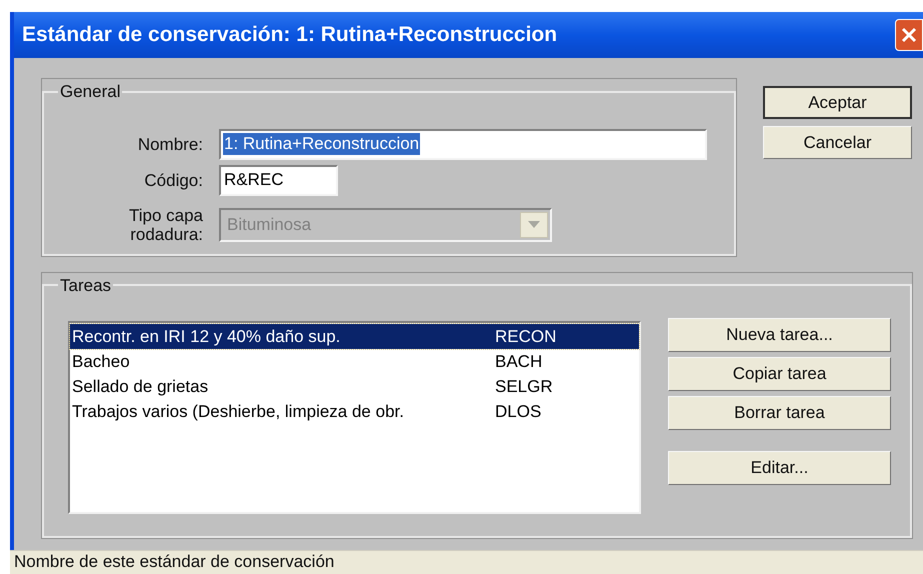  What do you see at coordinates (463, 144) in the screenshot?
I see `input-field: 1: Rutina+Reconstruccion` at bounding box center [463, 144].